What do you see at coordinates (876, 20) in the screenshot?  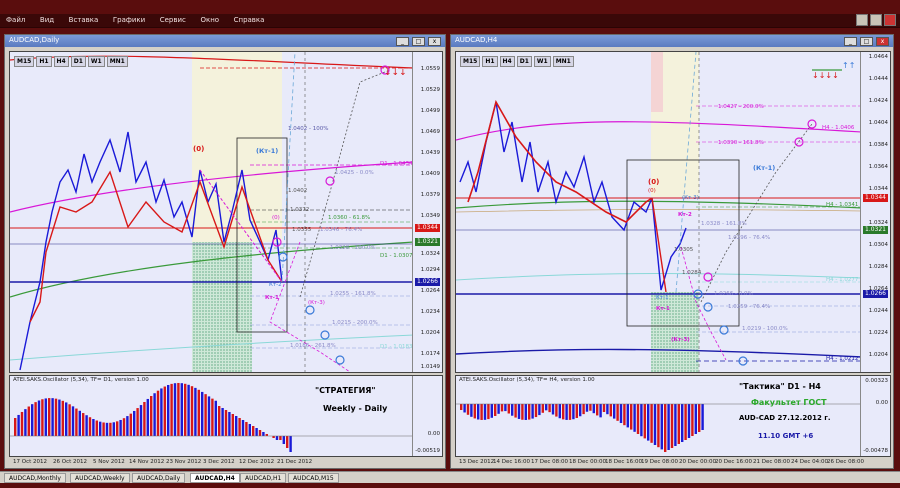 I see `app-restore-button` at bounding box center [876, 20].